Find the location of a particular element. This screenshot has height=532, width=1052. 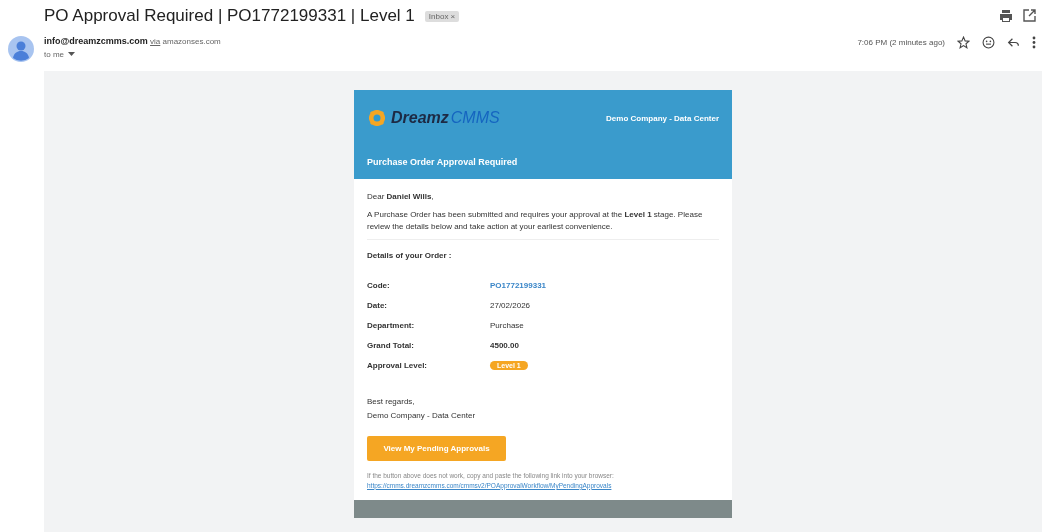

sender-email: info@dreamzcmms.com is located at coordinates (96, 41).